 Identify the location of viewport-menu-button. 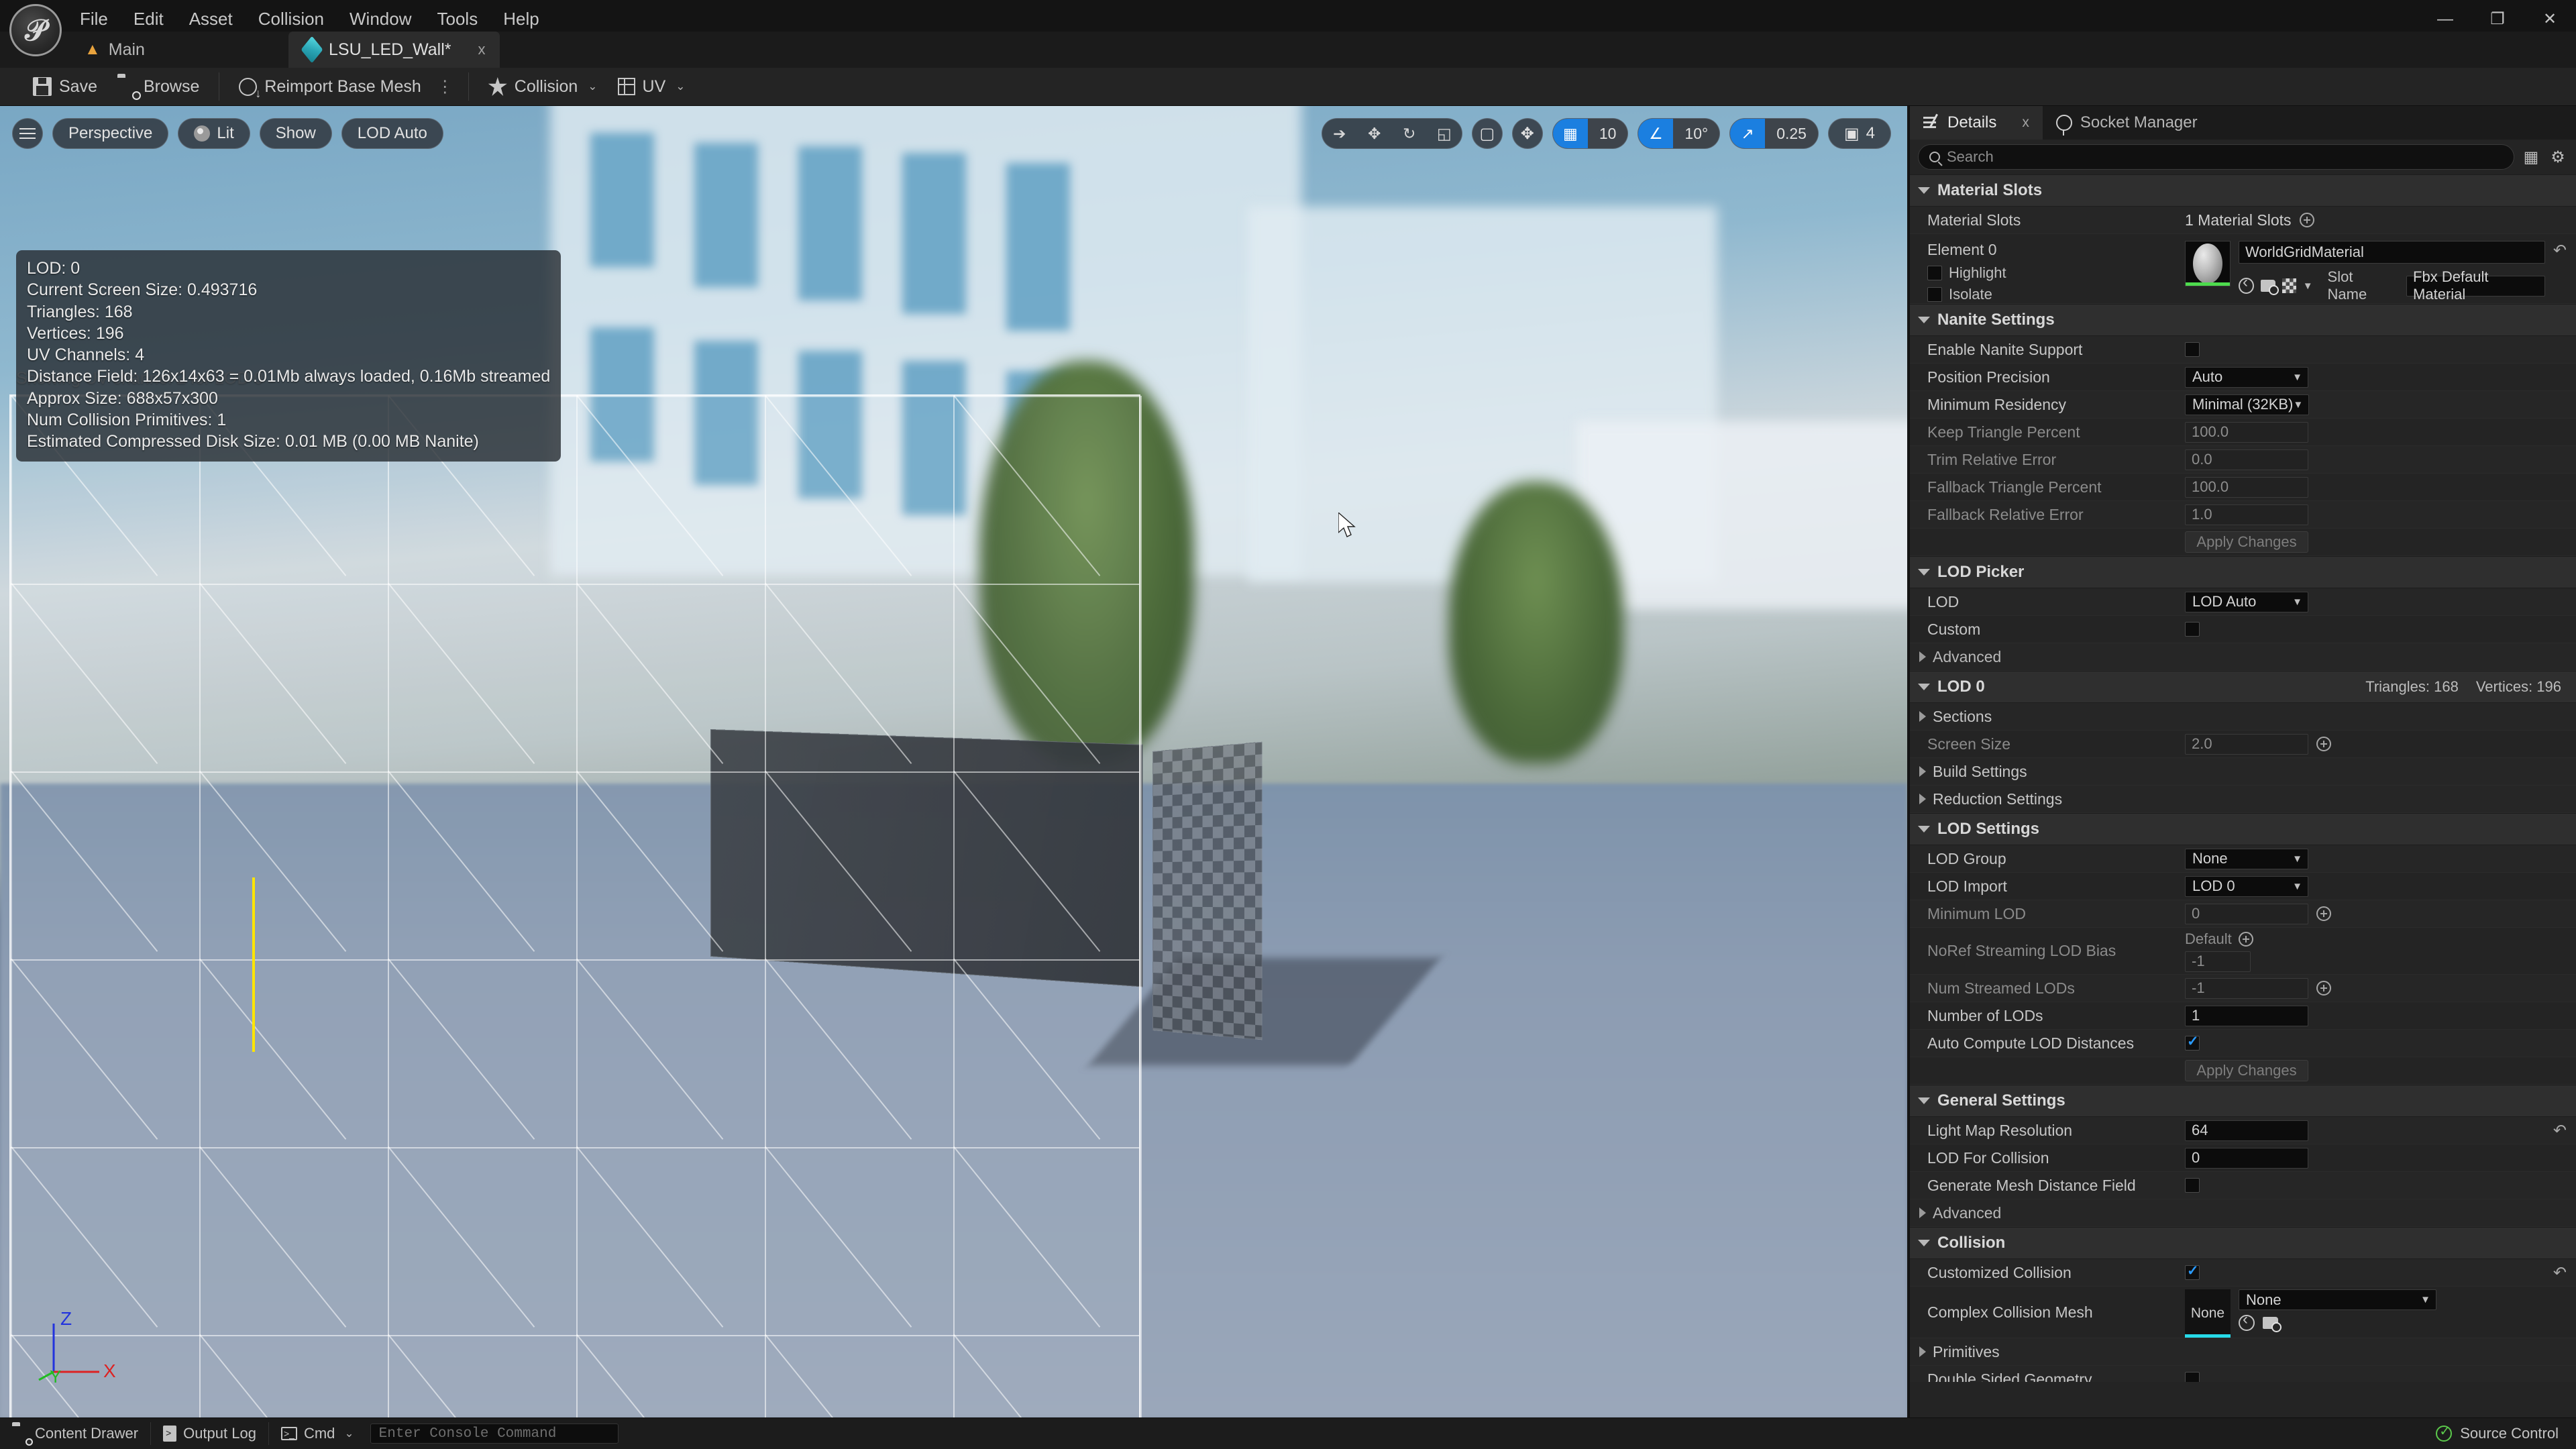
(27, 133).